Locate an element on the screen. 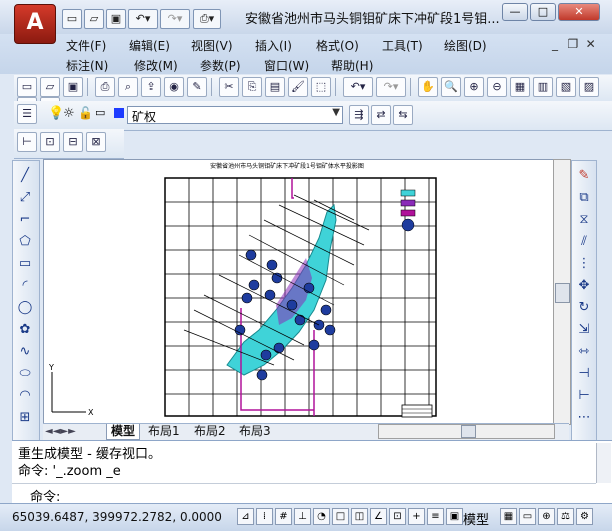 The width and height of the screenshot is (612, 531). dim-aligned-icon: ⊡ is located at coordinates (50, 142).